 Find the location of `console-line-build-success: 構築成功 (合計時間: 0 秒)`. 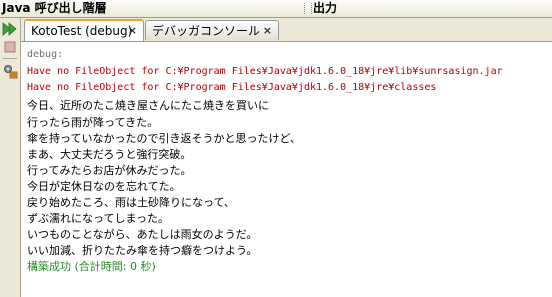

console-line-build-success: 構築成功 (合計時間: 0 秒) is located at coordinates (91, 266).